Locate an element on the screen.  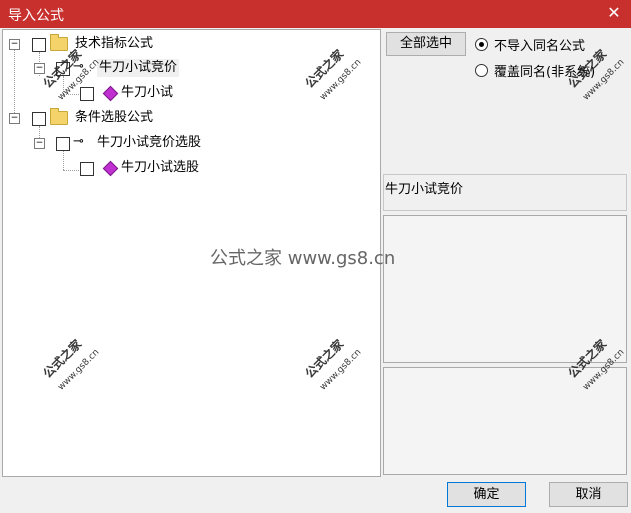
watermark-center: 公式之家 www.gs8.cn is located at coordinates (303, 258).